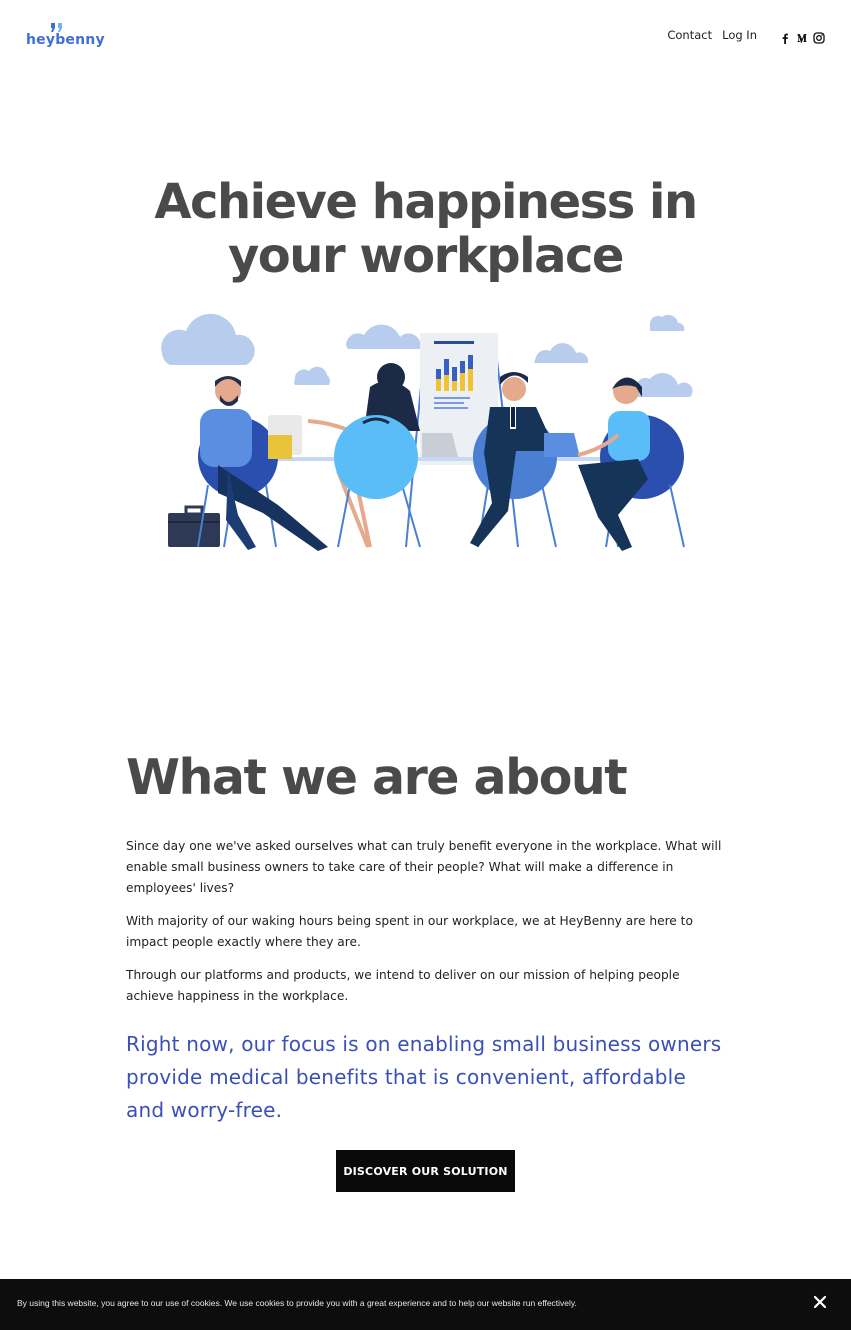 The width and height of the screenshot is (851, 1330). Describe the element at coordinates (820, 1302) in the screenshot. I see `close-icon` at that location.